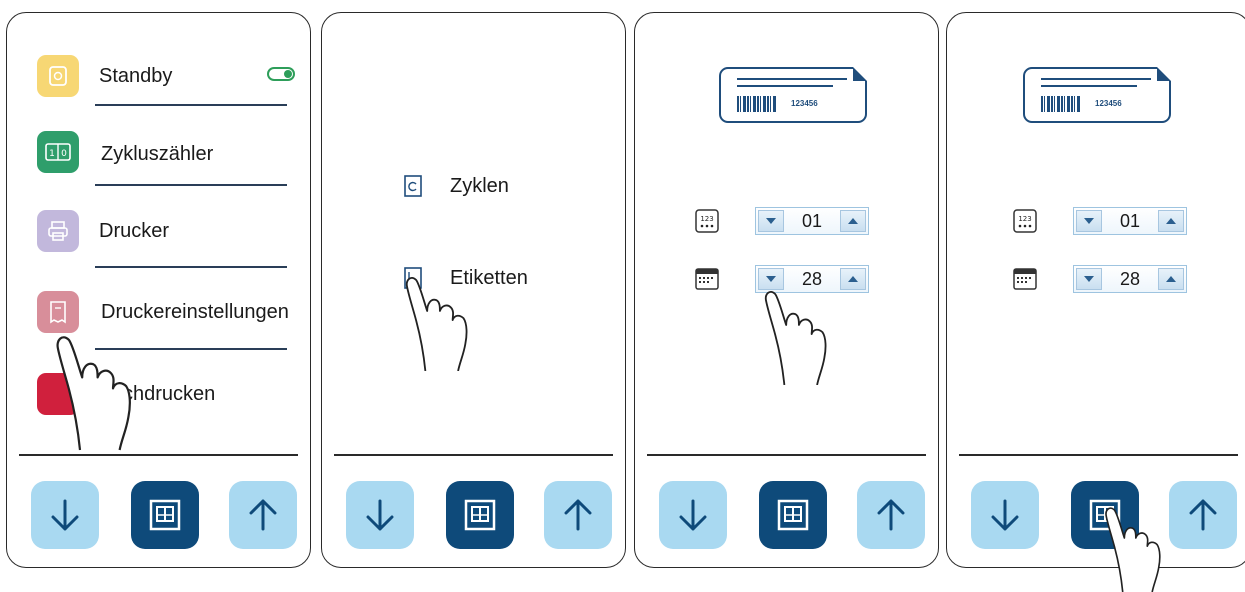 This screenshot has width=1245, height=592. Describe the element at coordinates (157, 154) in the screenshot. I see `menu-label-cycle-counter: Zykluszähler` at that location.